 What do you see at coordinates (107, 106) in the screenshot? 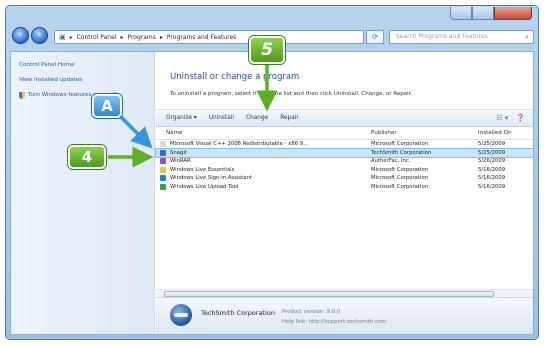
I see `callout-a-badge: A` at bounding box center [107, 106].